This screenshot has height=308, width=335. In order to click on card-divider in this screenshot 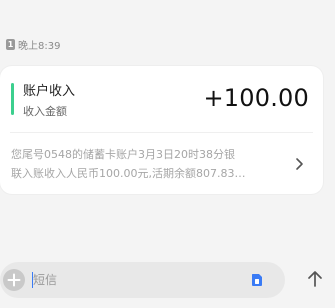, I will do `click(161, 132)`.